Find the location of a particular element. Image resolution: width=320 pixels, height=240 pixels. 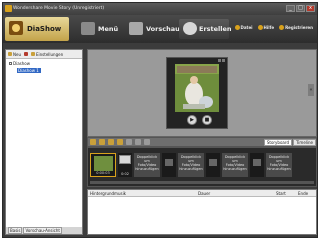

col-ende: Ende is located at coordinates (306, 193).